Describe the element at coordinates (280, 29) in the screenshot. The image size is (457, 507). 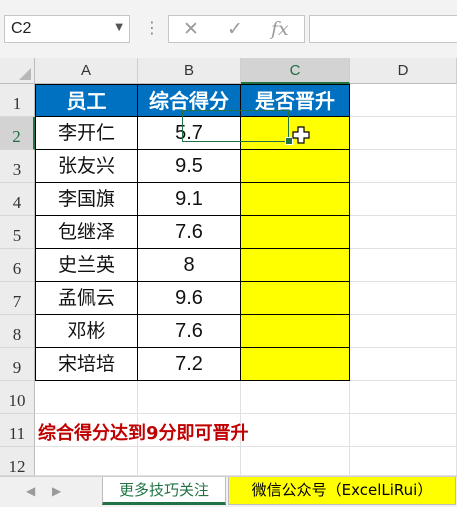
I see `insert-function-icon: fx` at that location.